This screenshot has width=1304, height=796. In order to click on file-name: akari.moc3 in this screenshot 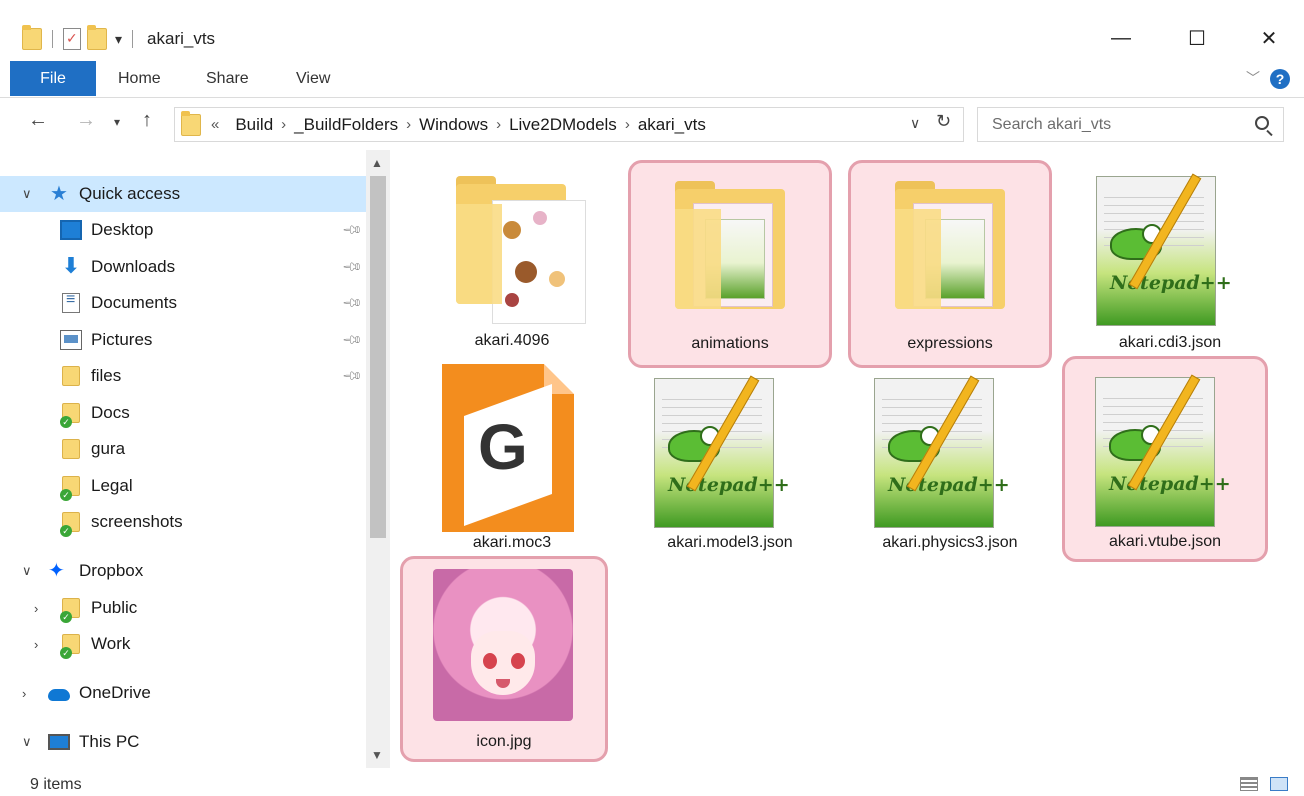, I will do `click(512, 542)`.